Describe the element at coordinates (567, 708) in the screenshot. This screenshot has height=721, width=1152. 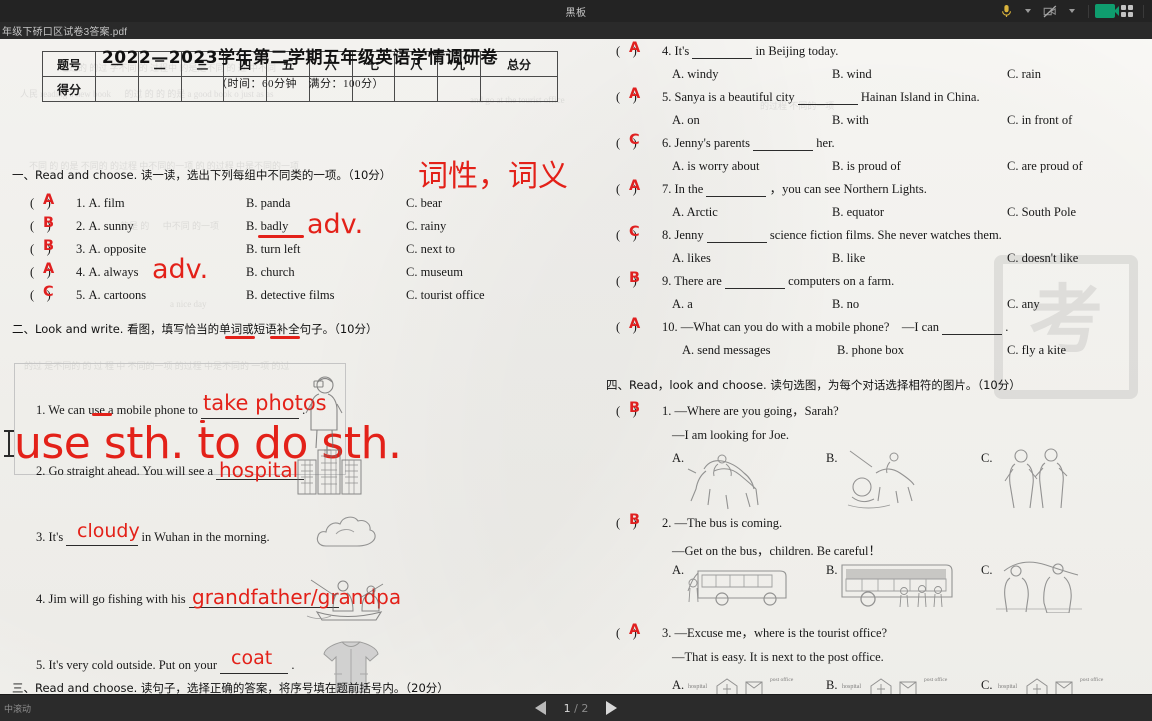
I see `page-current: 1` at that location.